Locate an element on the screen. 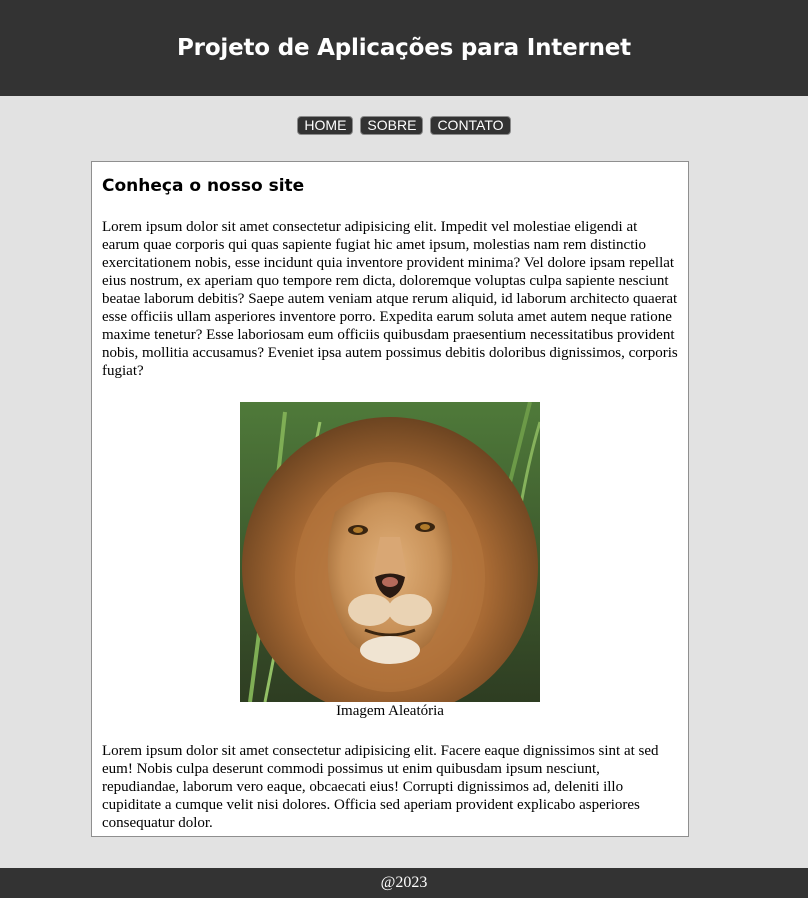 The height and width of the screenshot is (898, 808). page-title: Projeto de Aplicações para Internet is located at coordinates (404, 48).